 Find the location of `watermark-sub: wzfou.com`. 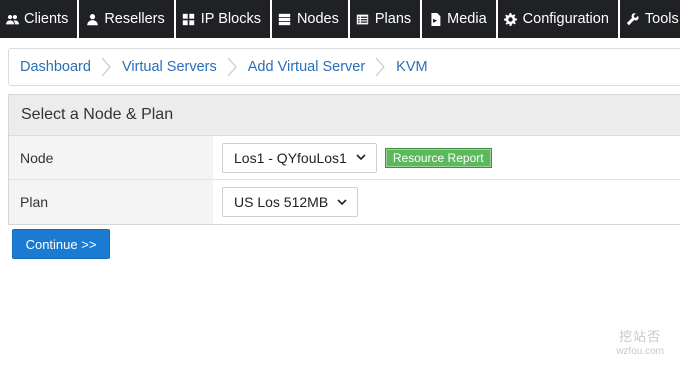

watermark-sub: wzfou.com is located at coordinates (640, 351).